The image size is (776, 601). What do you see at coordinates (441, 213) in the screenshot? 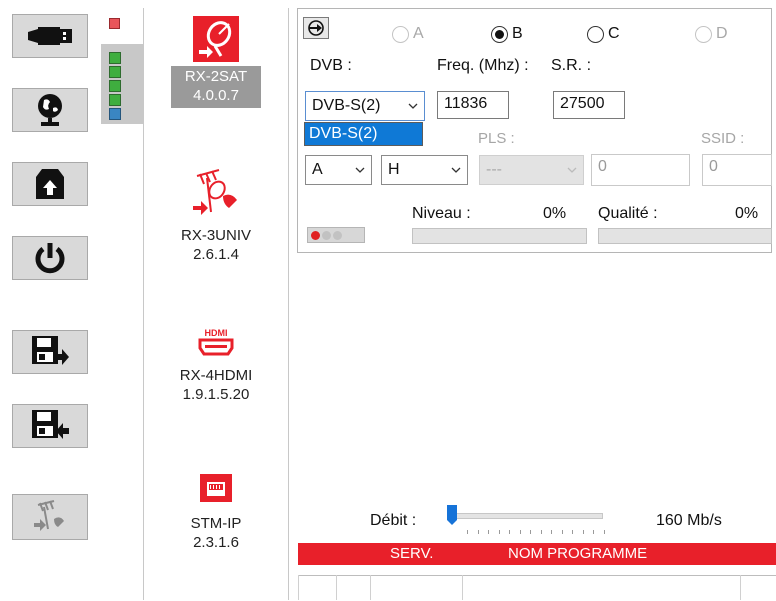
I see `niveau-label: Niveau :` at bounding box center [441, 213].